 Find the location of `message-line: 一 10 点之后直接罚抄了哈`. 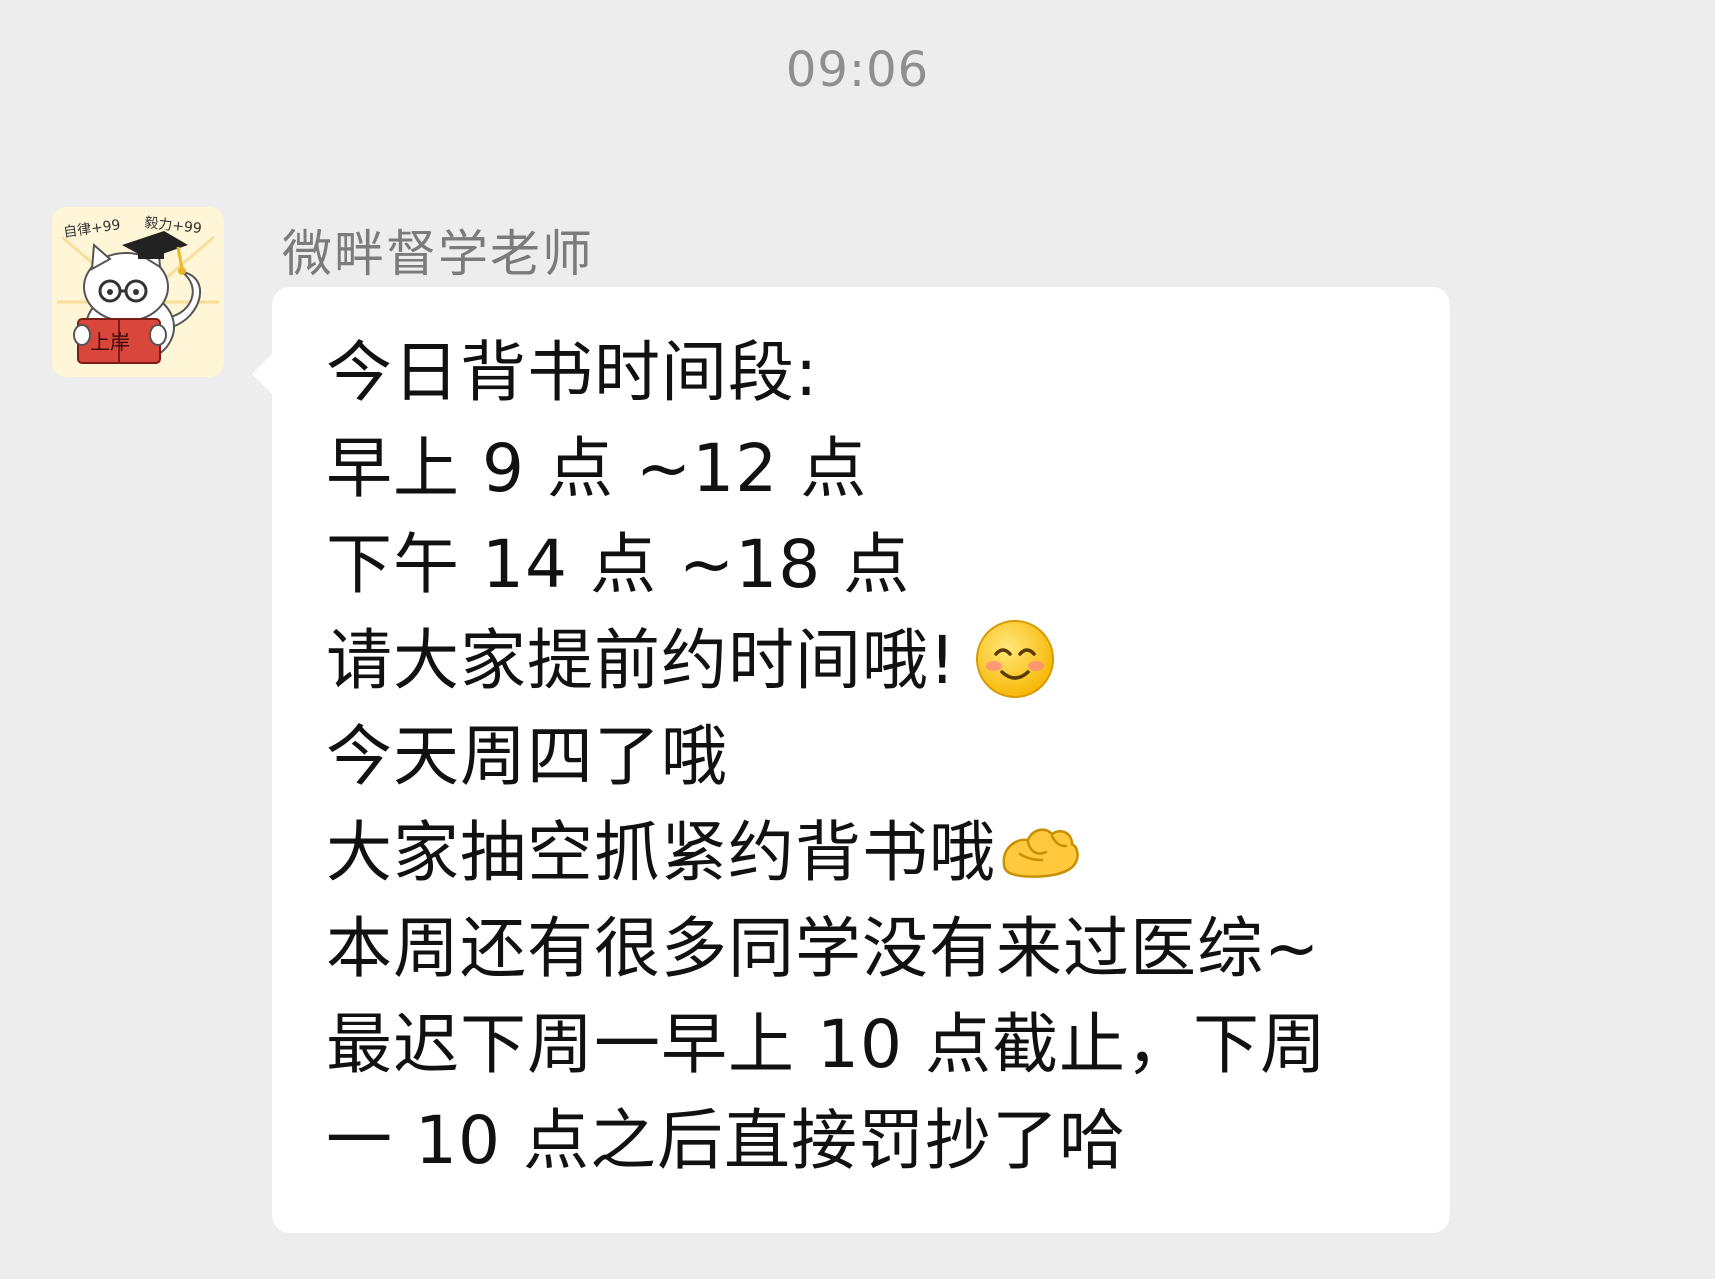

message-line: 一 10 点之后直接罚抄了哈 is located at coordinates (876, 1141).